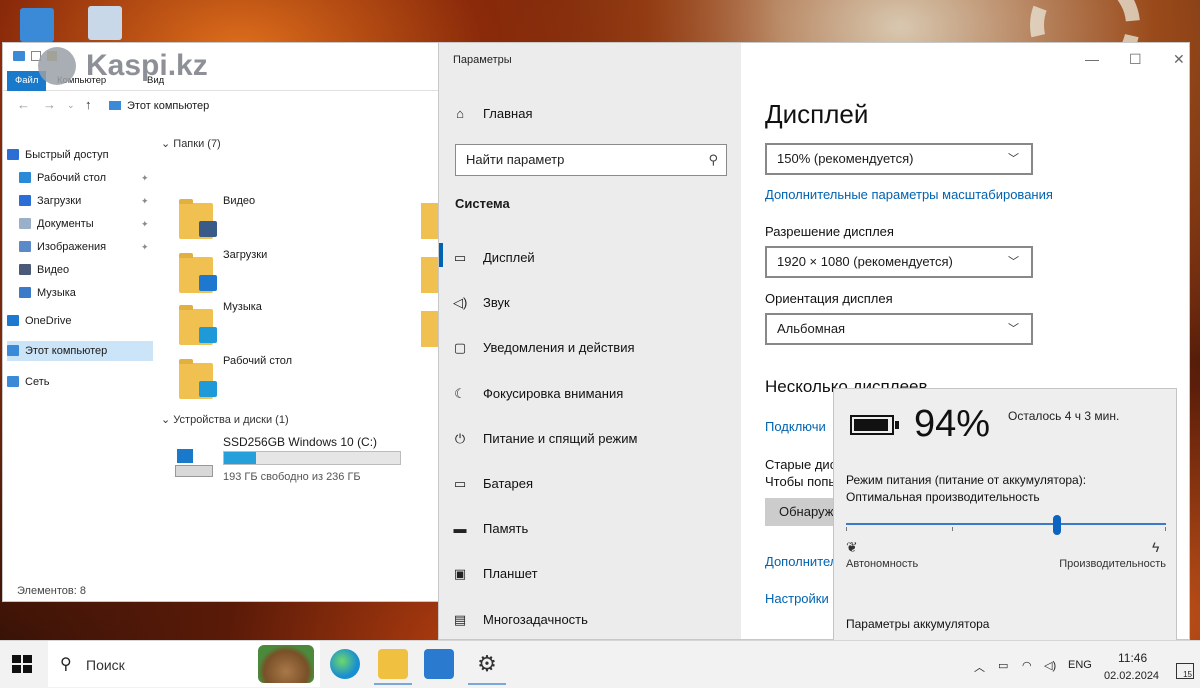  Describe the element at coordinates (240, 458) in the screenshot. I see `drive-usage-fill` at that location.